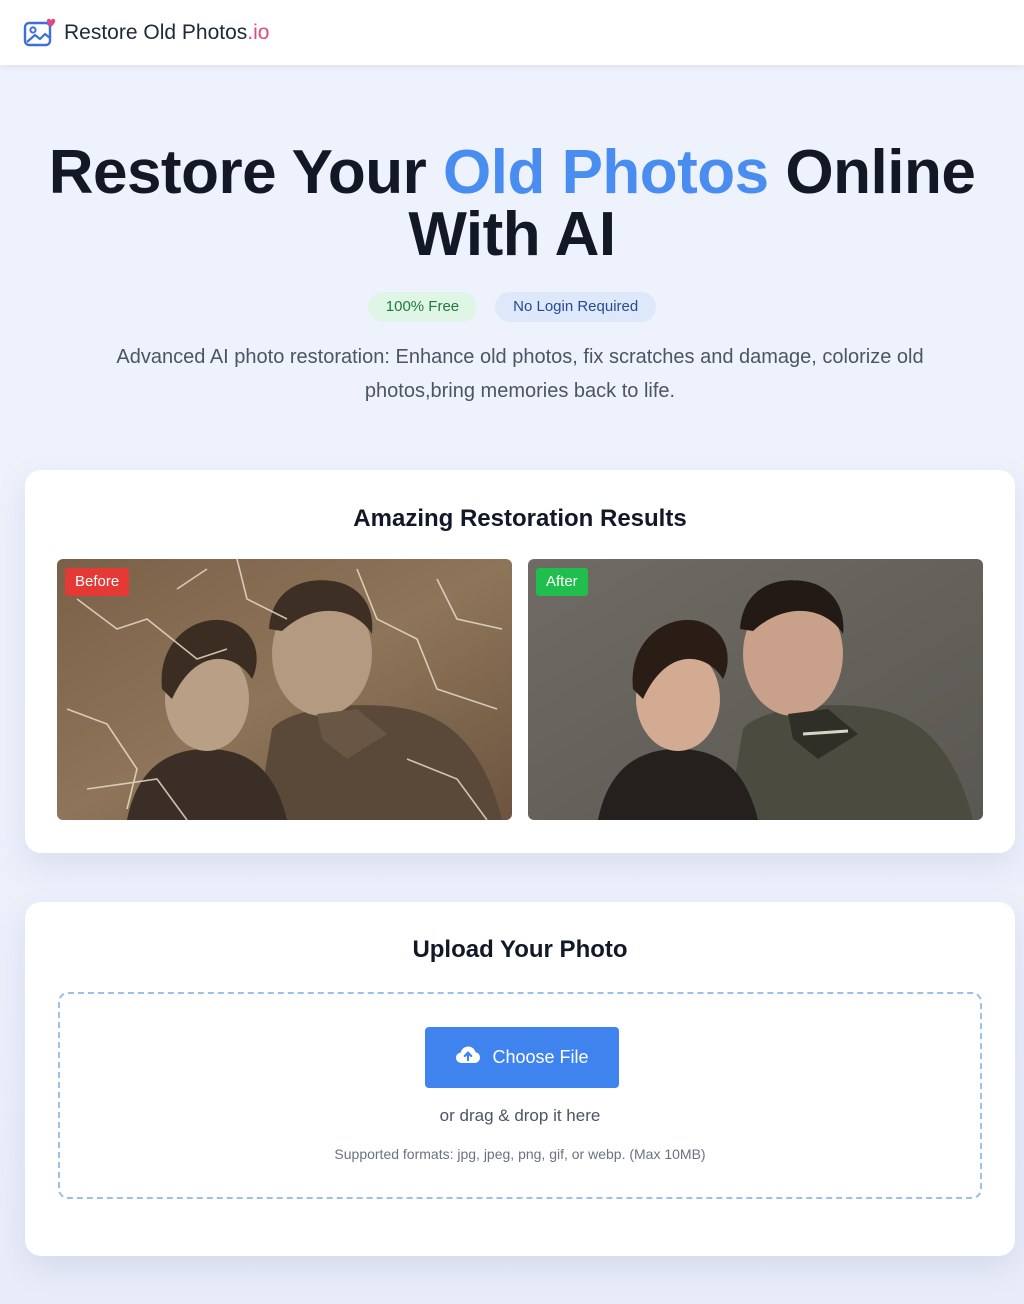  What do you see at coordinates (872, 172) in the screenshot?
I see `hero-title-part2: Online` at bounding box center [872, 172].